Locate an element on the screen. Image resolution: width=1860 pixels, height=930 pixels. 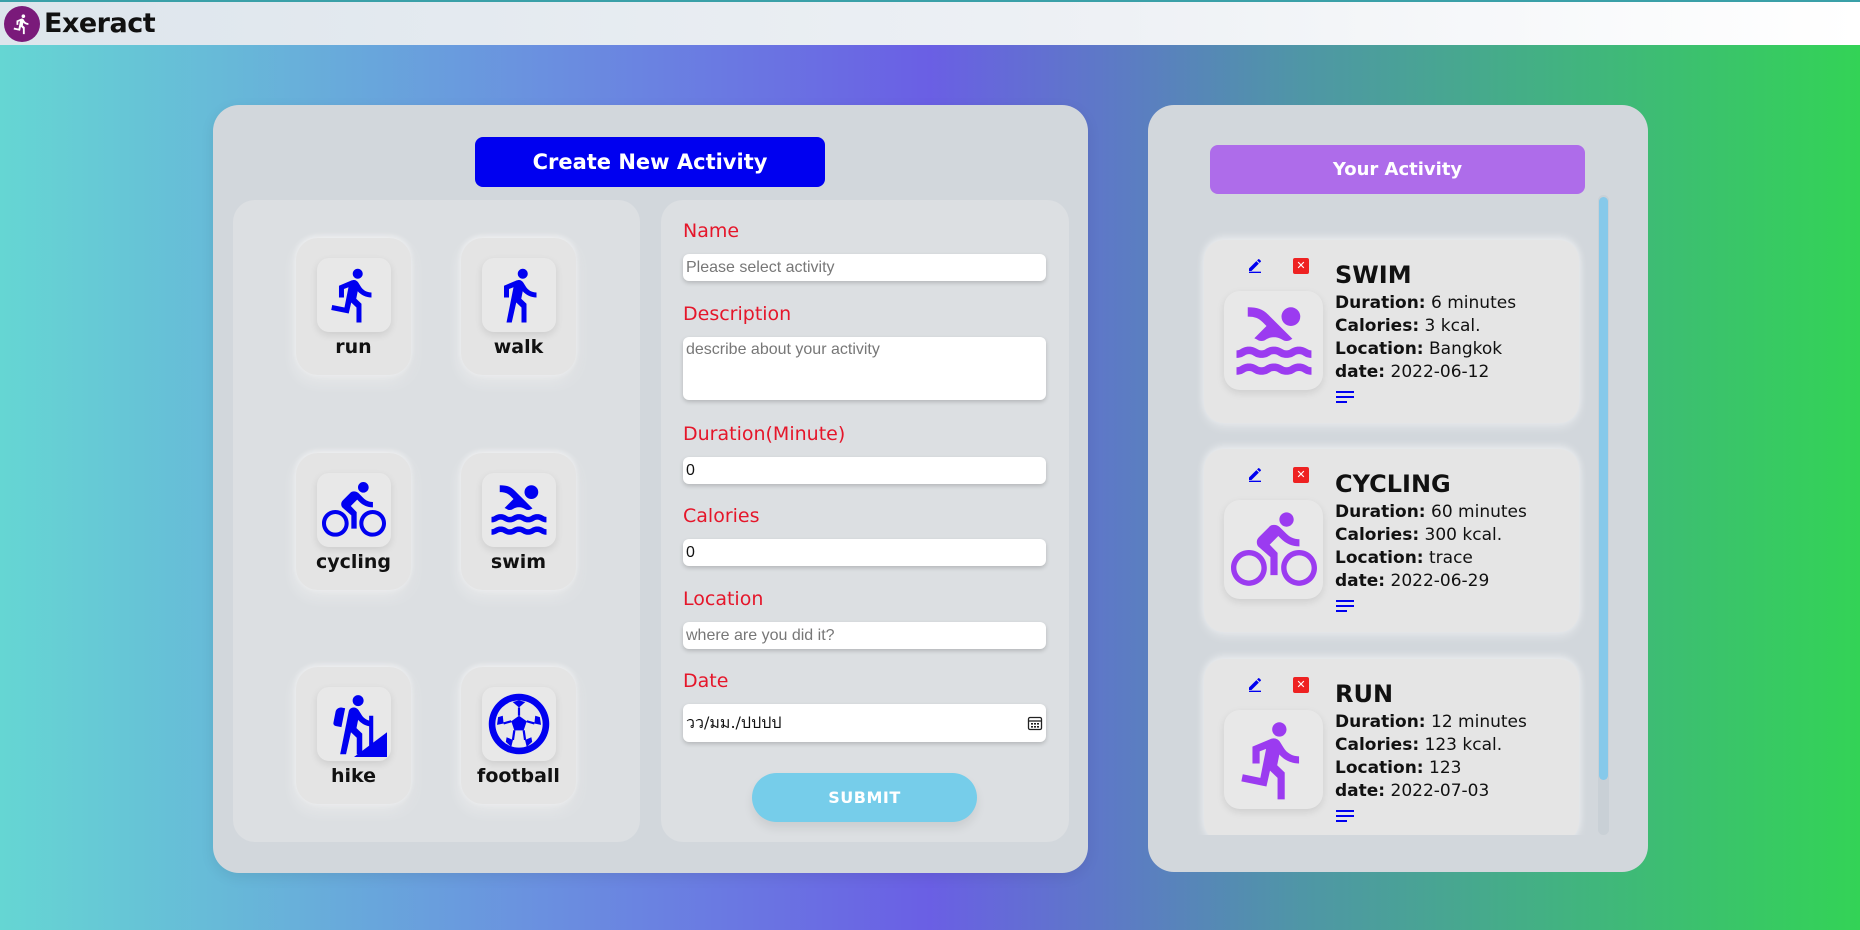
name-label: Name is located at coordinates (711, 231).